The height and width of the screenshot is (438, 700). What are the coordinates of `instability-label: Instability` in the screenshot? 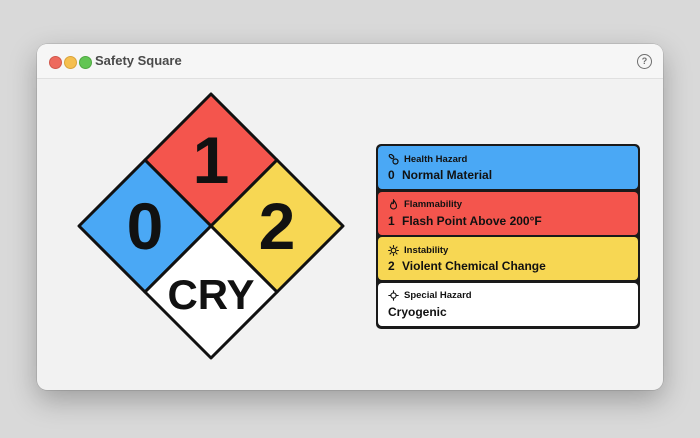 It's located at (426, 250).